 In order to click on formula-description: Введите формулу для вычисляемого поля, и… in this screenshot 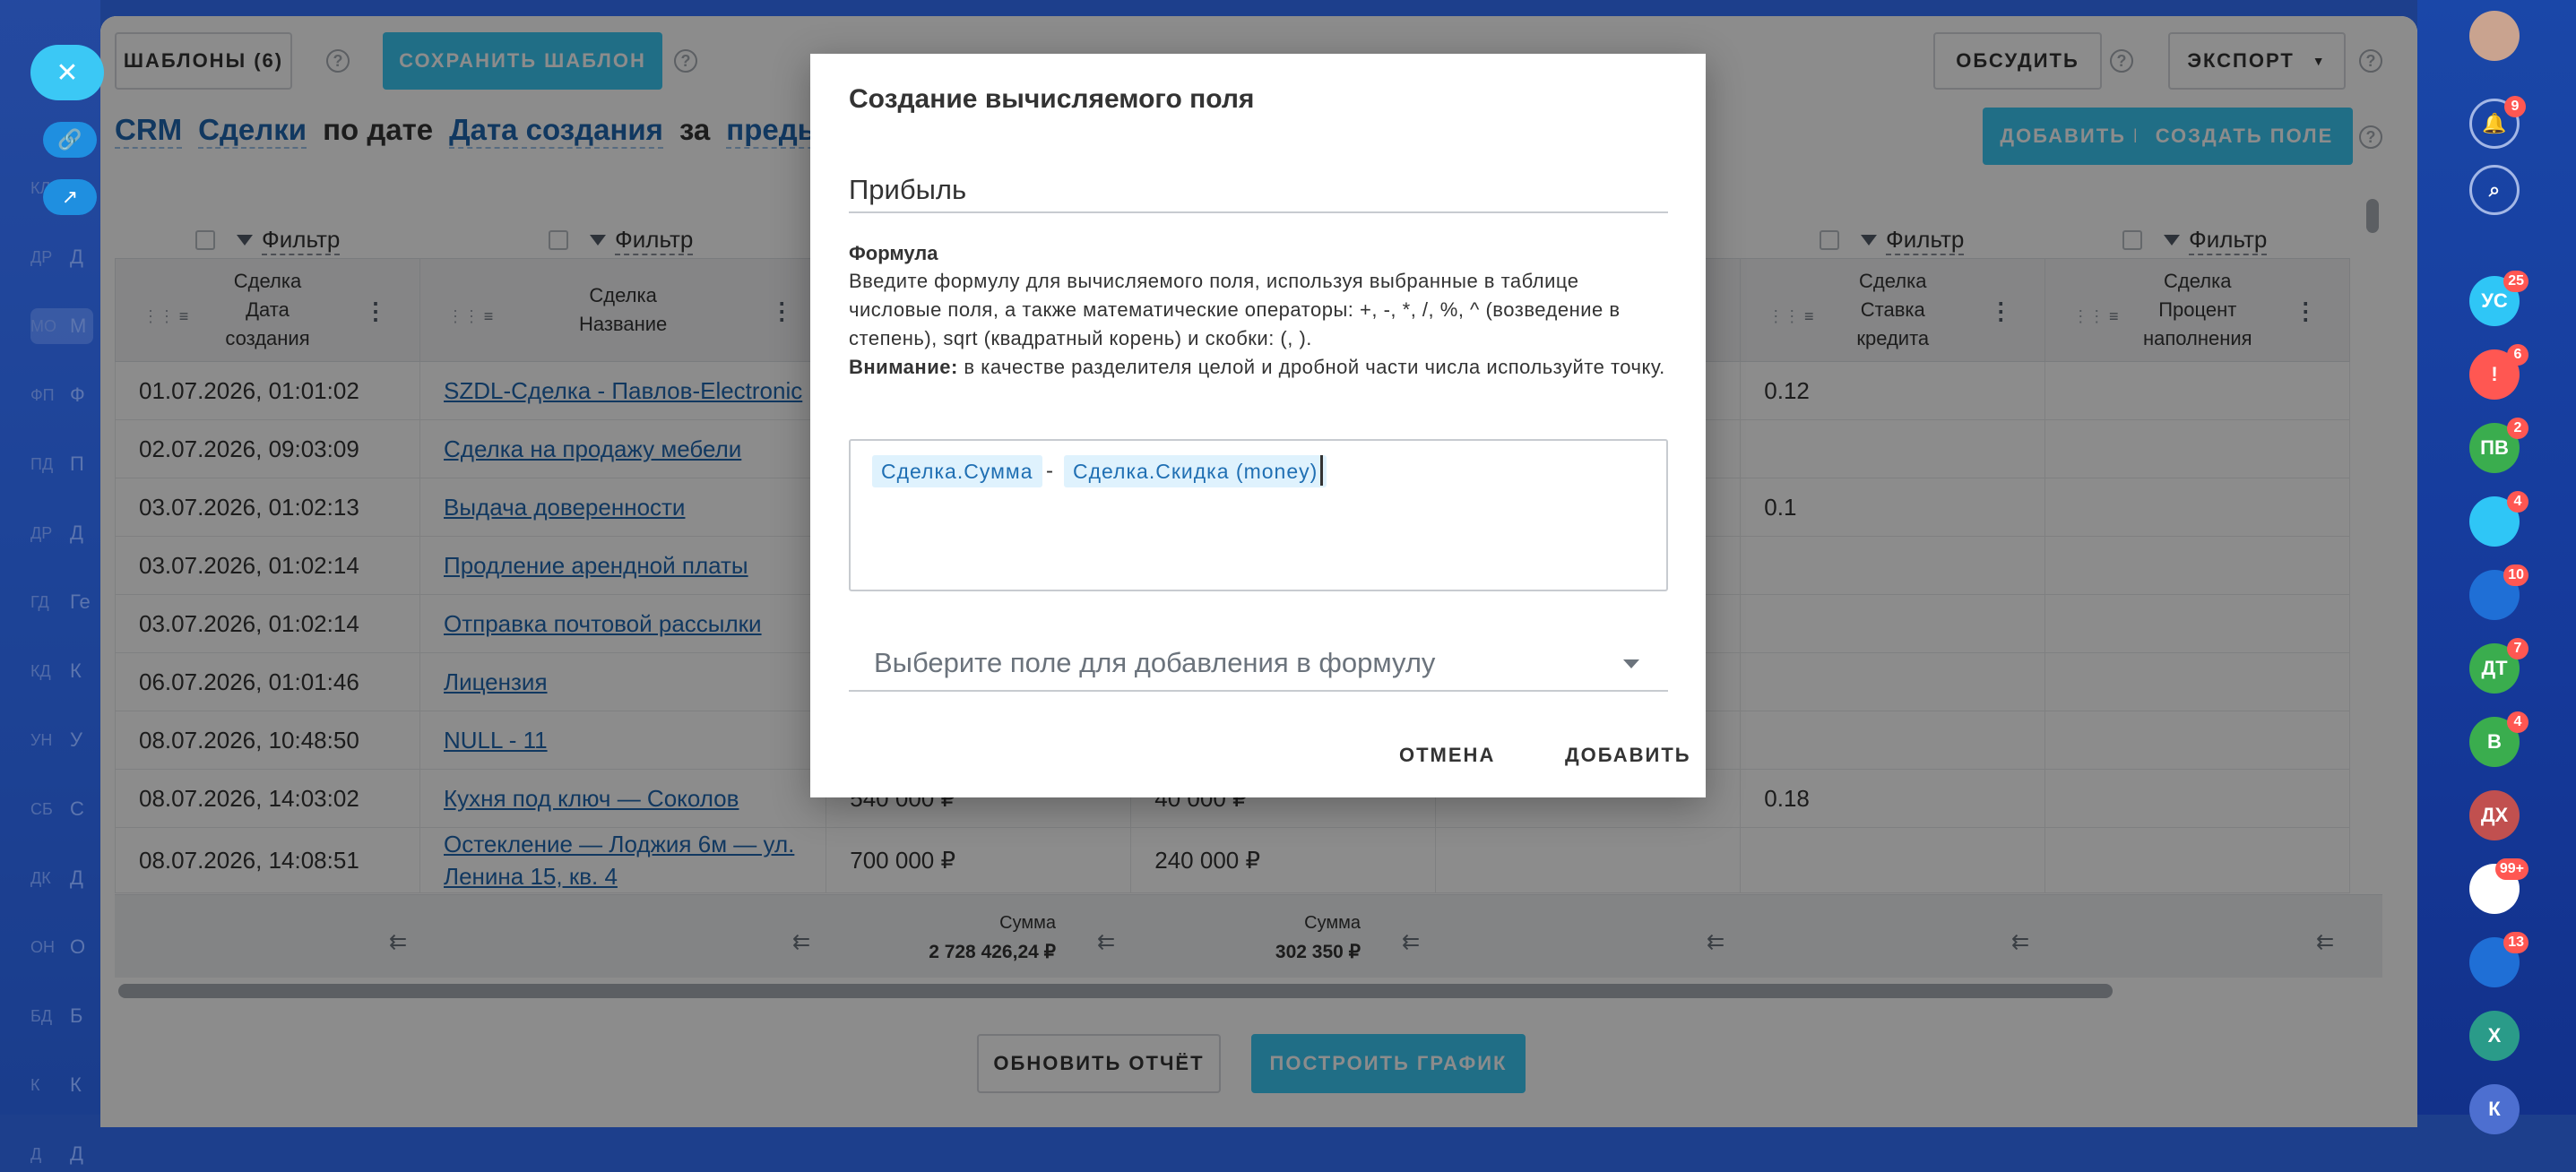, I will do `click(1258, 324)`.